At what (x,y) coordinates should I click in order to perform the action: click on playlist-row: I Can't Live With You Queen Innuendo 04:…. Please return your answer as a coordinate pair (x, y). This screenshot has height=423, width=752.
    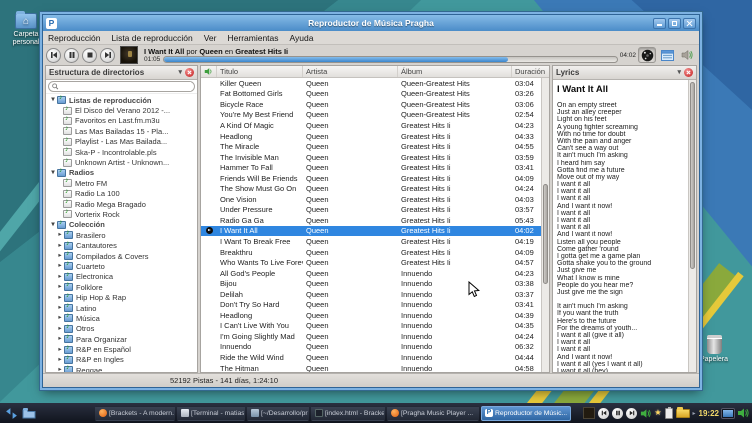
    Looking at the image, I should click on (371, 326).